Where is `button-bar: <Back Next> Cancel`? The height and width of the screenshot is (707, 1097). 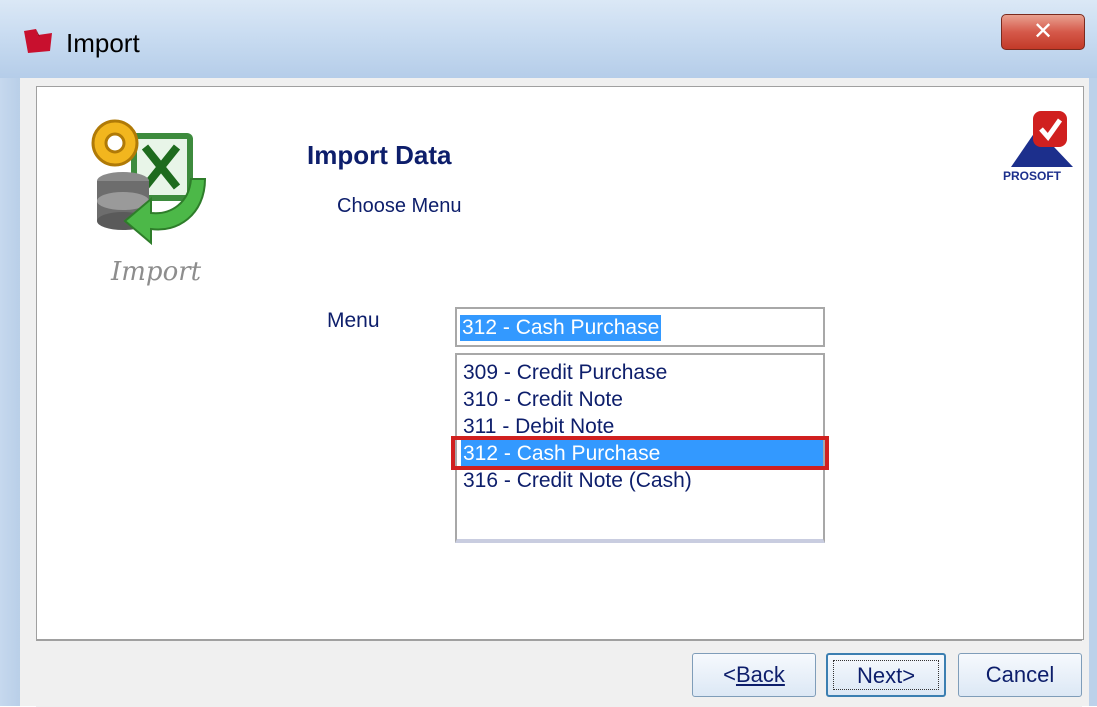
button-bar: <Back Next> Cancel is located at coordinates (559, 673).